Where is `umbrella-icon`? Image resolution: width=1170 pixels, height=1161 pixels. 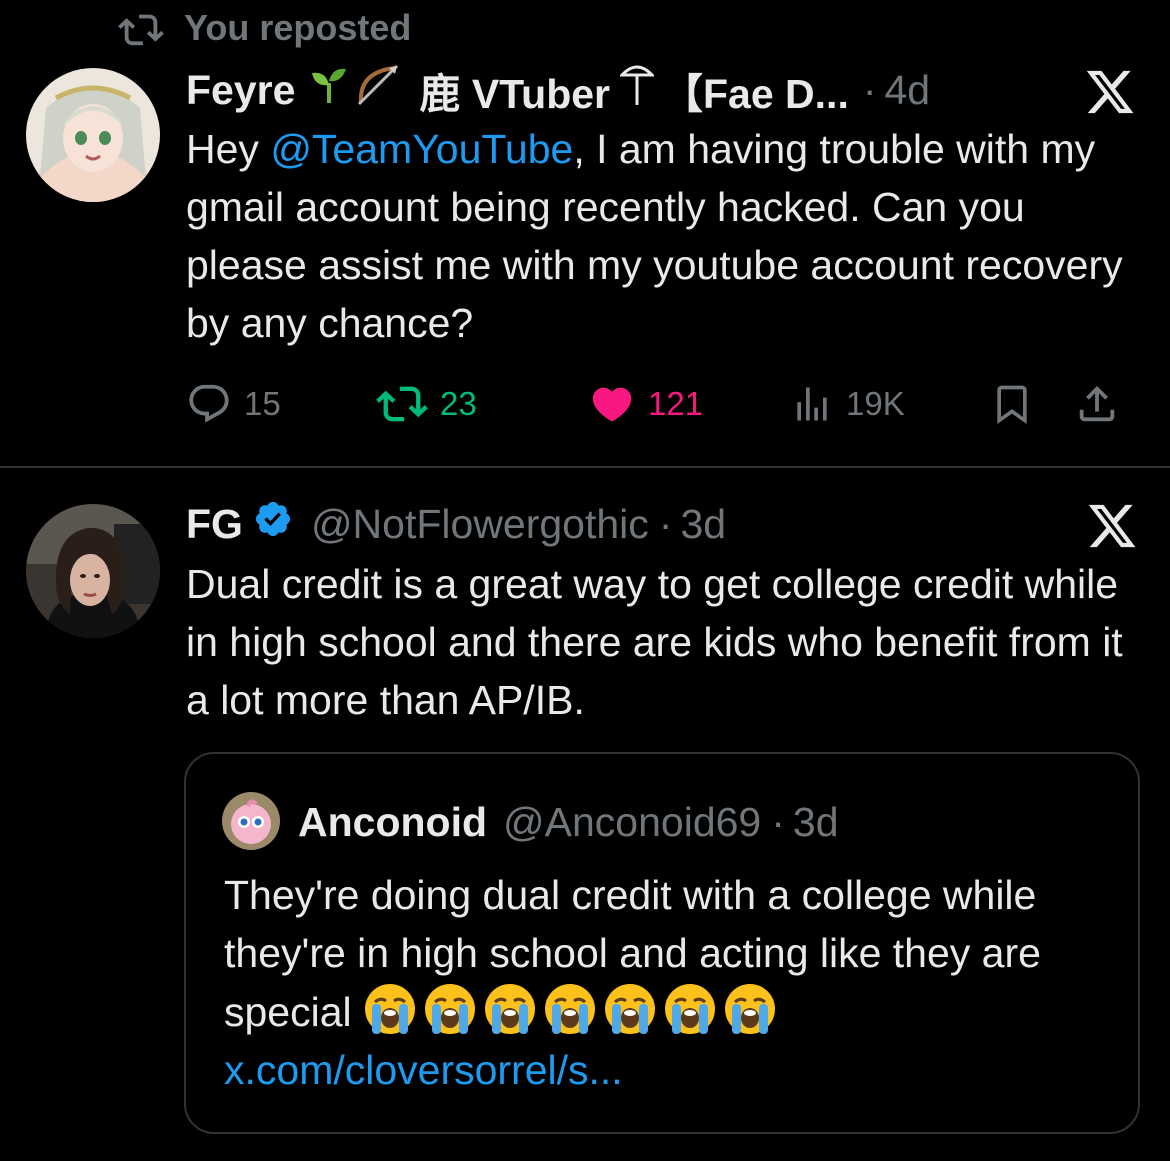
umbrella-icon is located at coordinates (637, 90).